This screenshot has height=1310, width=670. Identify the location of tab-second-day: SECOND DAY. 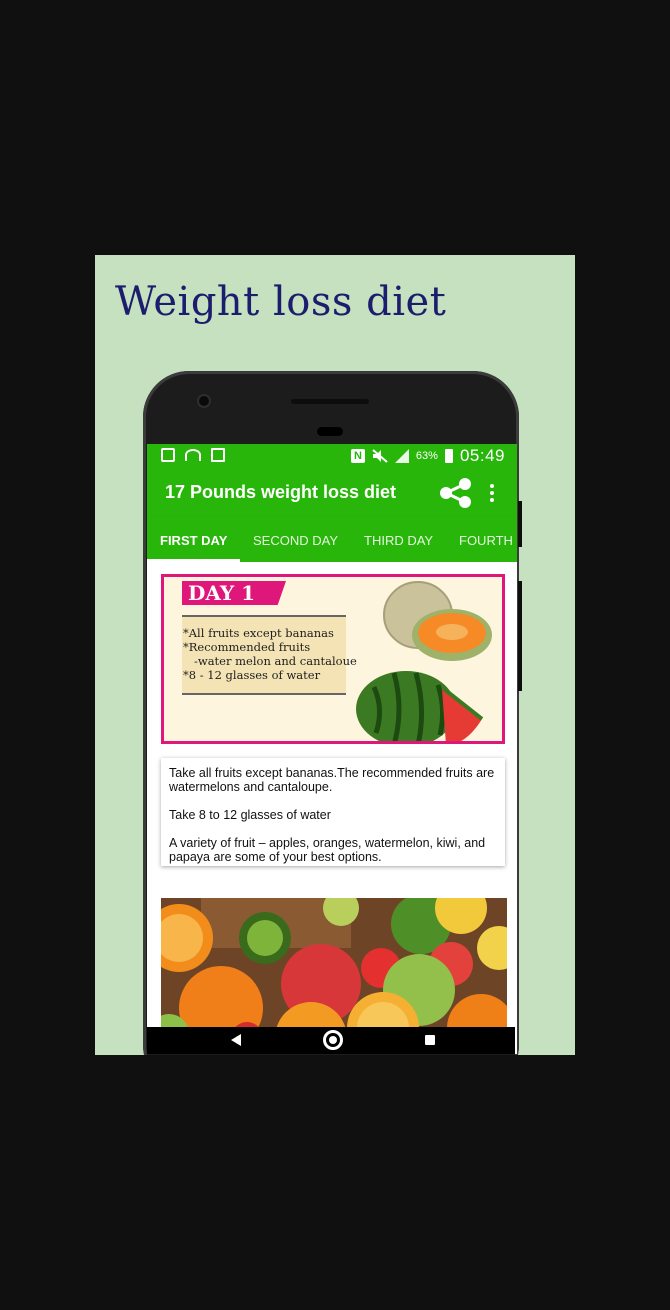
(295, 540).